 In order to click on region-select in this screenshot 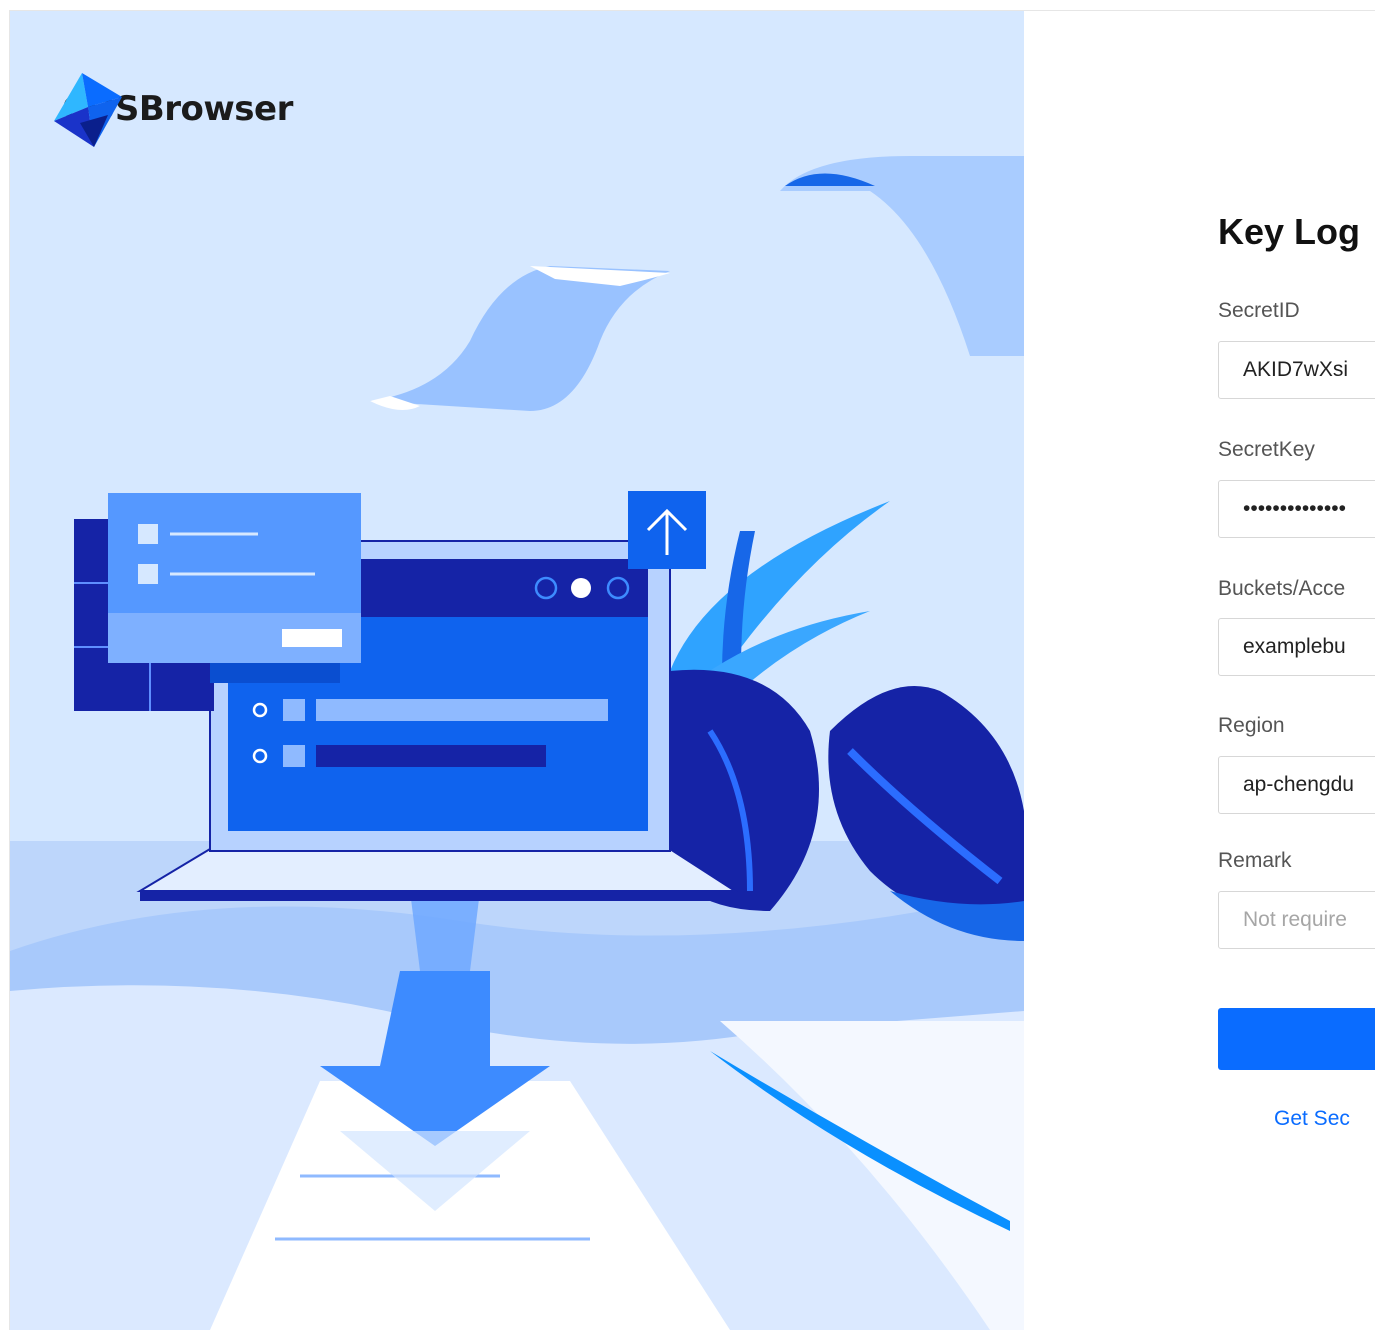, I will do `click(1296, 785)`.